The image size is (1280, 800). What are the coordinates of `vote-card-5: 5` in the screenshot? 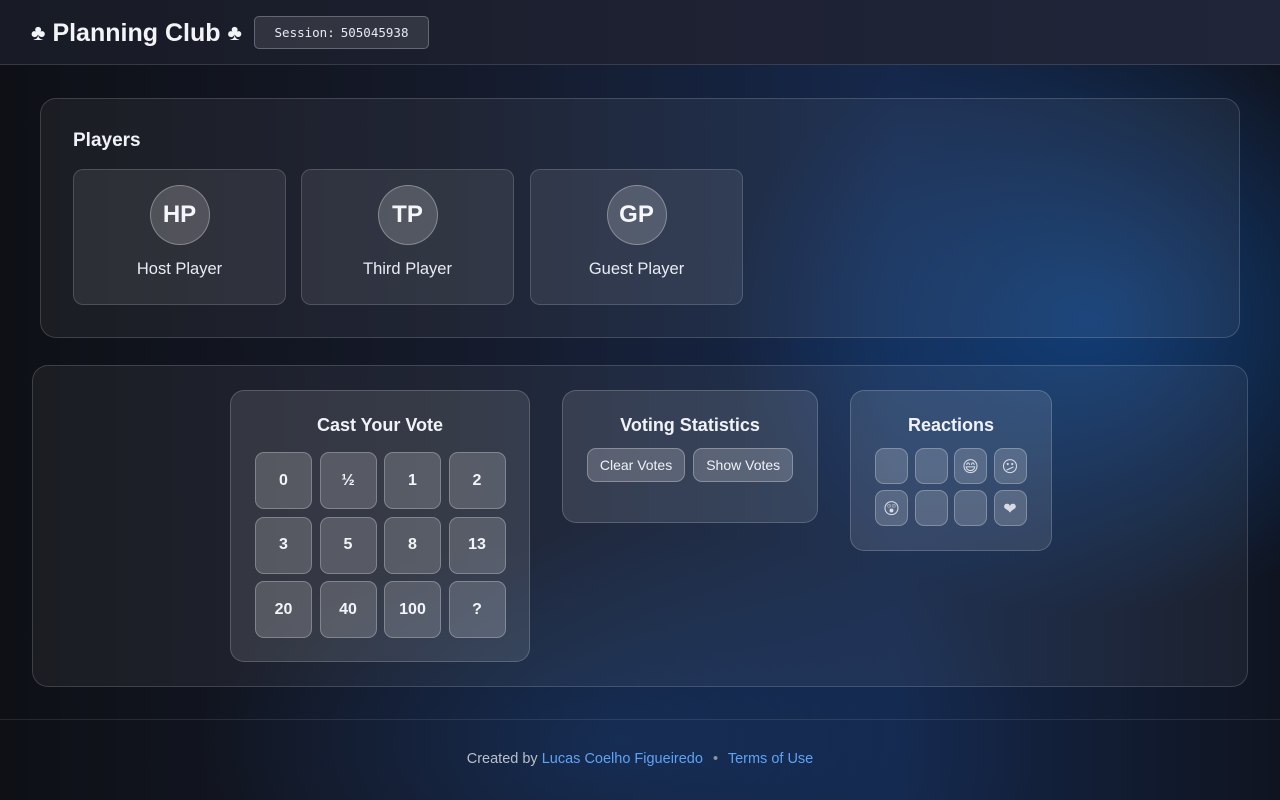 It's located at (348, 545).